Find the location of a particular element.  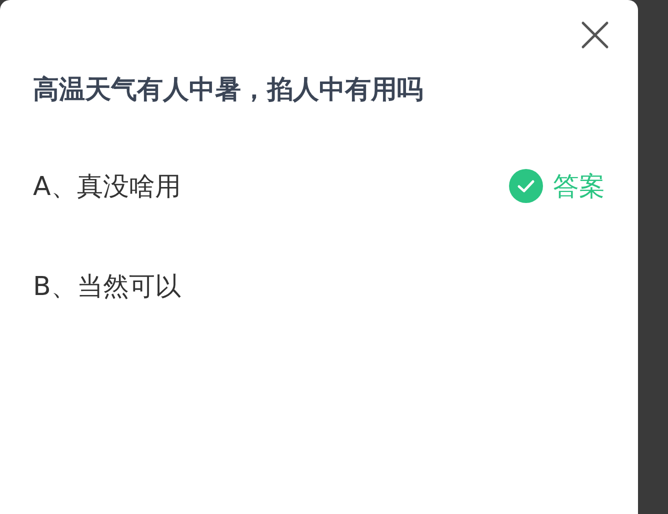

option-text: A、真没啥用 is located at coordinates (271, 186).